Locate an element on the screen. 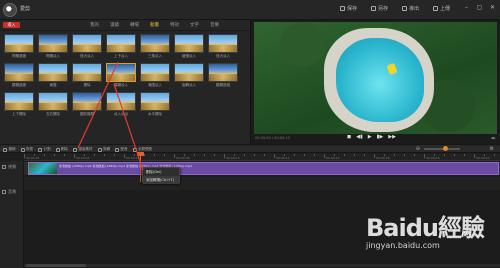  transition-item: 水平擦除 is located at coordinates (155, 106).